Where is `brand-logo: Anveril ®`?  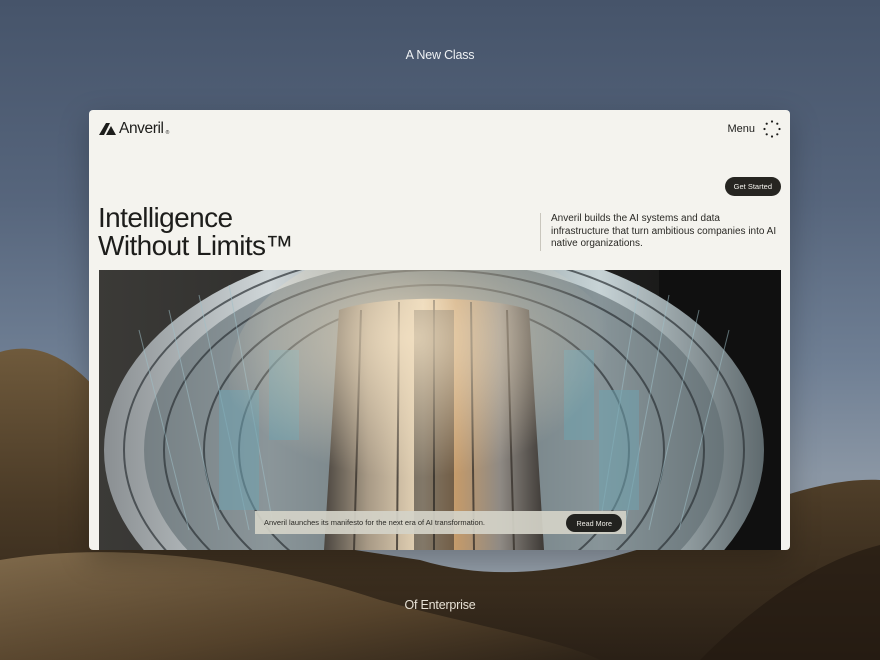 brand-logo: Anveril ® is located at coordinates (134, 129).